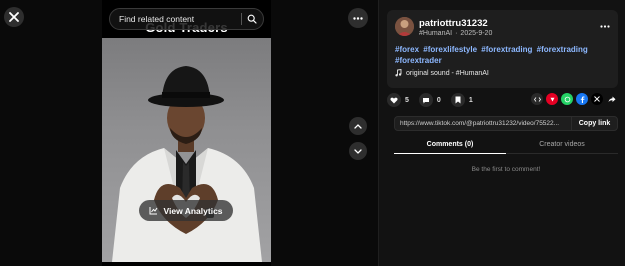 Image resolution: width=625 pixels, height=266 pixels. Describe the element at coordinates (407, 49) in the screenshot. I see `hashtag-link: #forex` at that location.